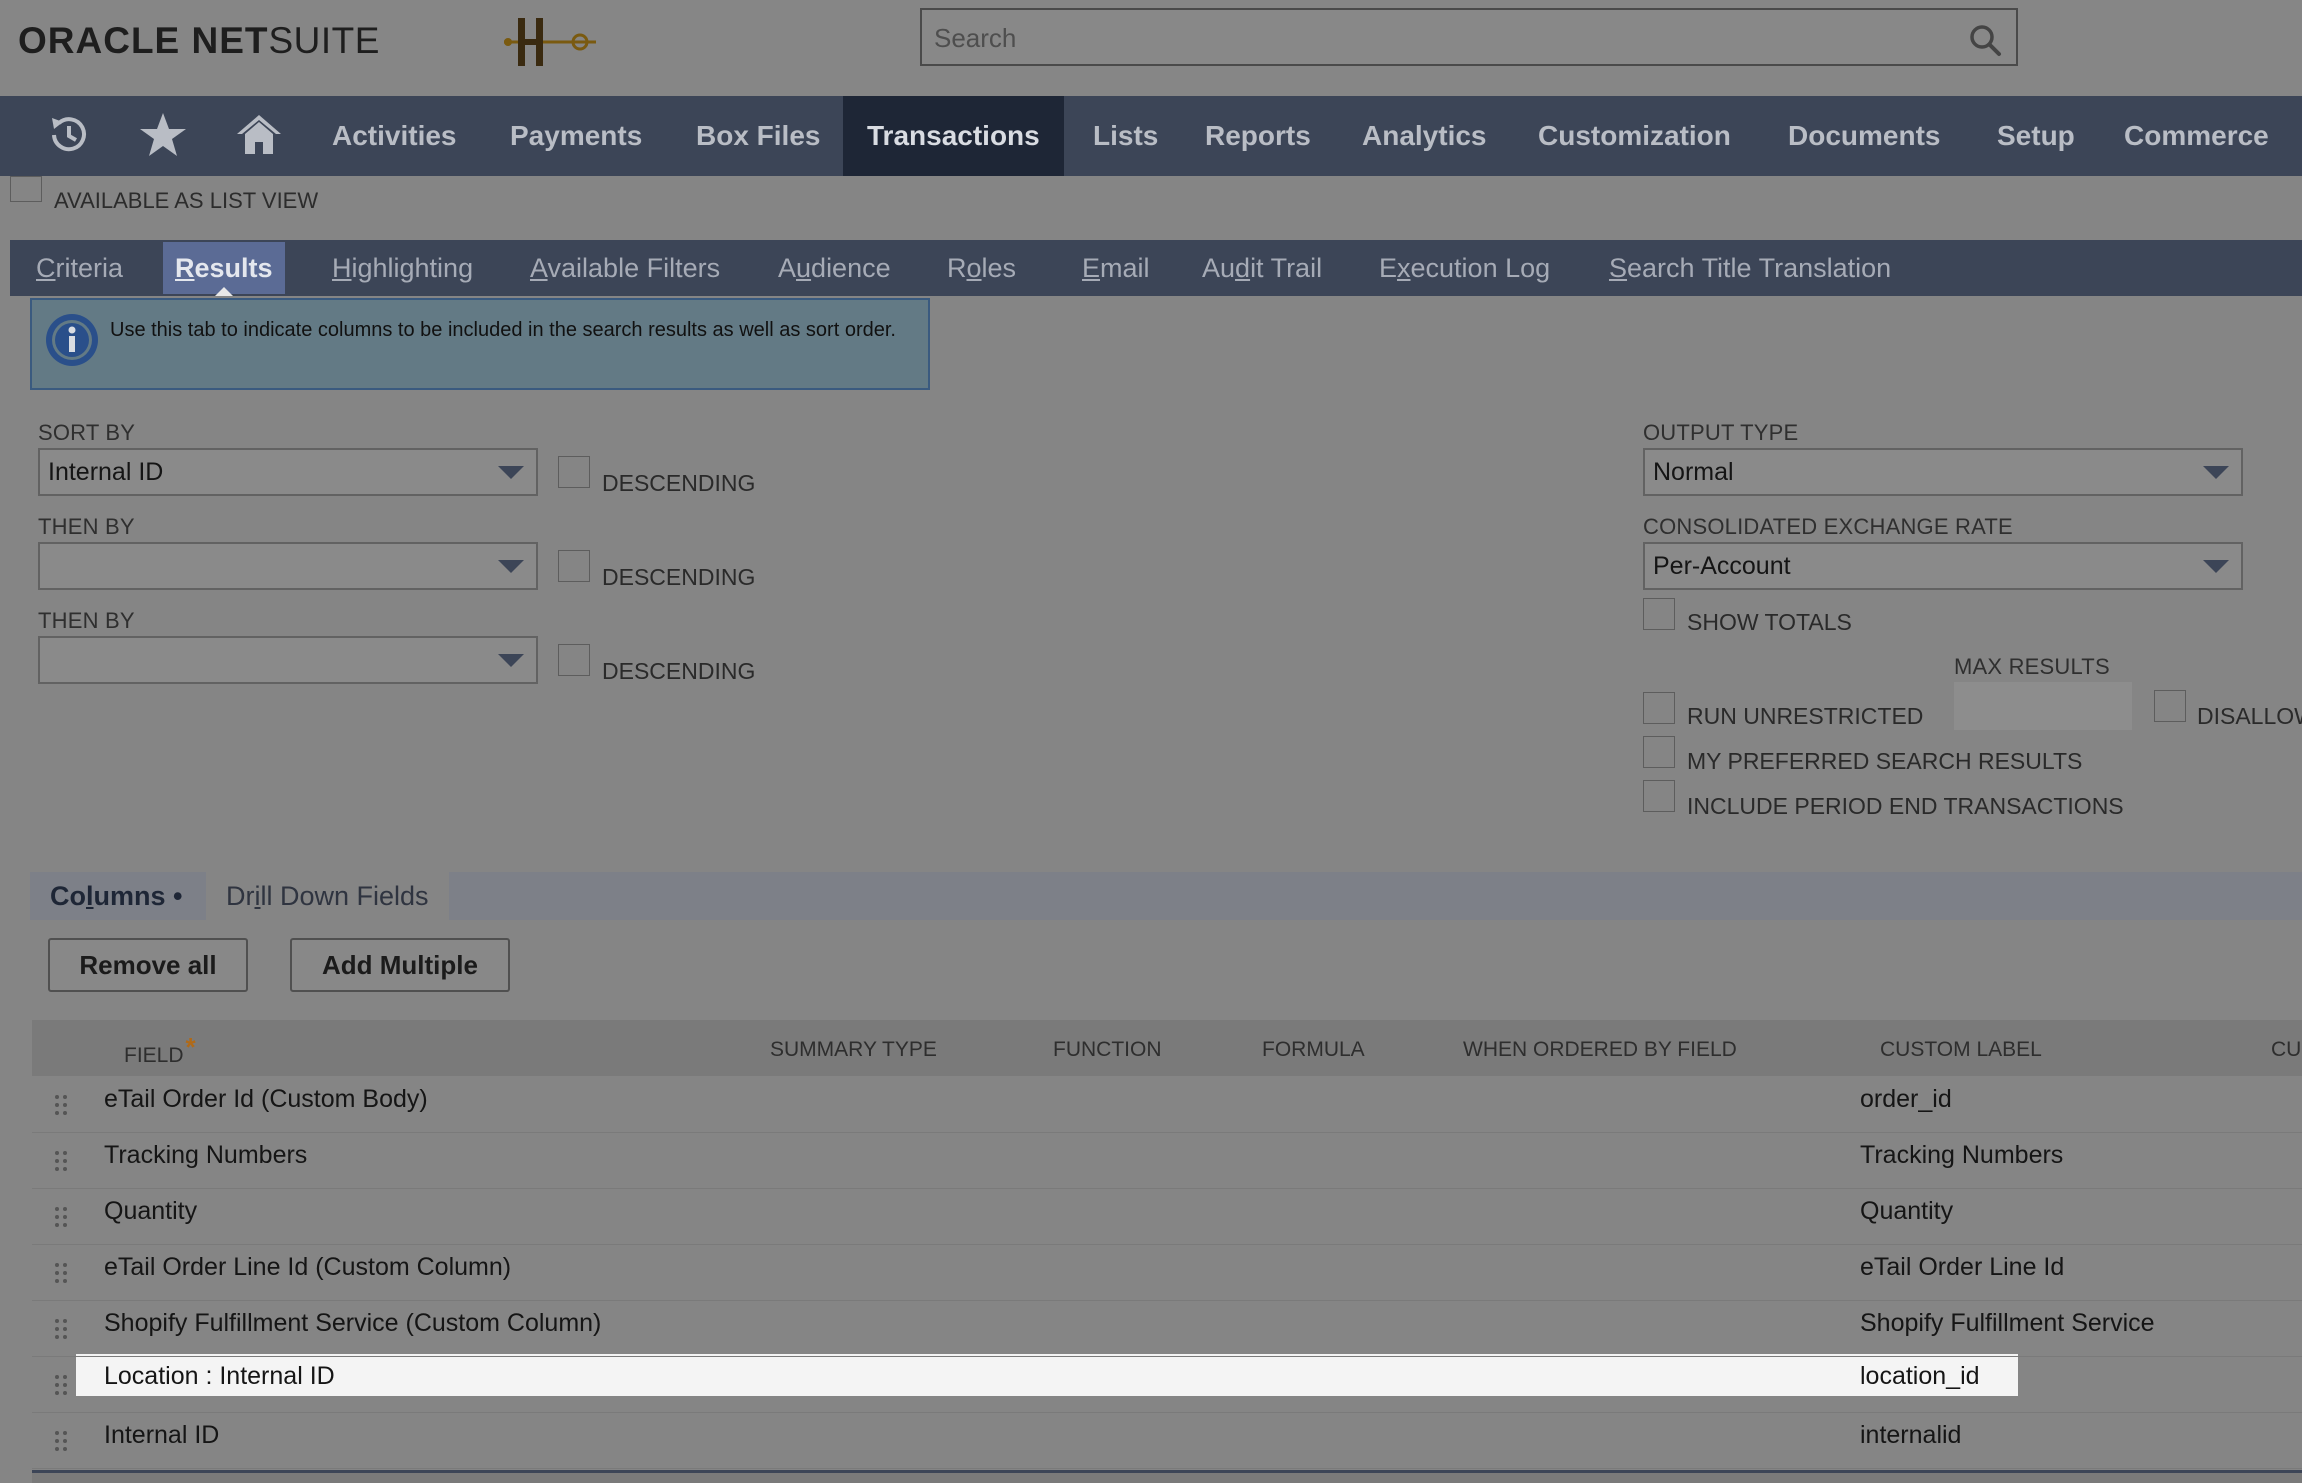 The width and height of the screenshot is (2302, 1483). I want to click on header-summary-type: SUMMARY TYPE, so click(853, 1050).